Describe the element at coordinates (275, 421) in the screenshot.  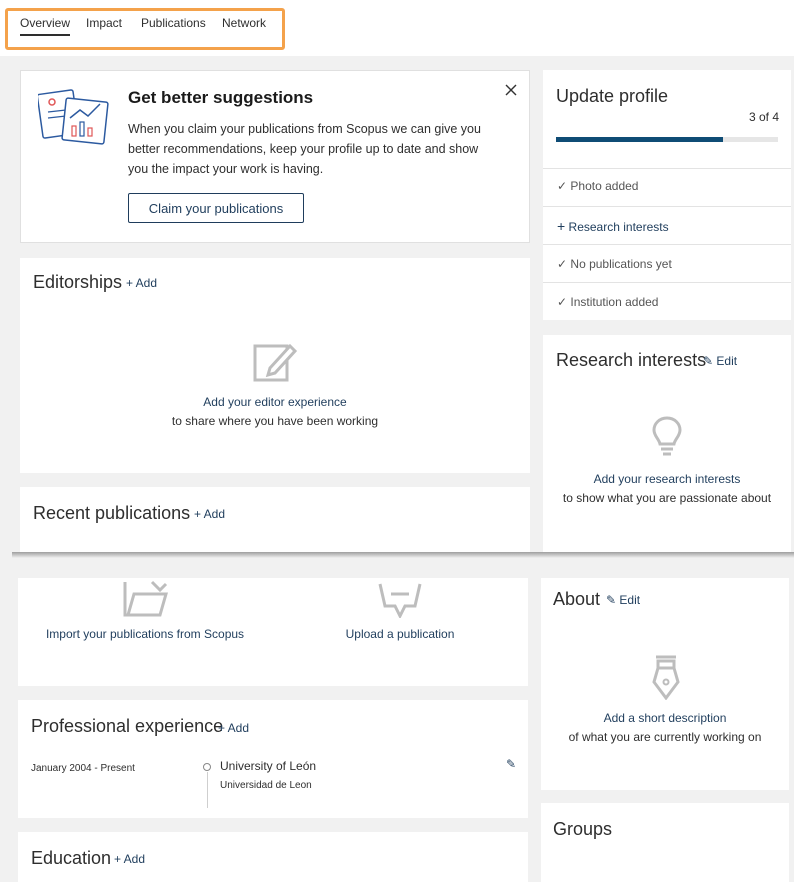
I see `editorships-empty-text: to share where you have been working` at that location.